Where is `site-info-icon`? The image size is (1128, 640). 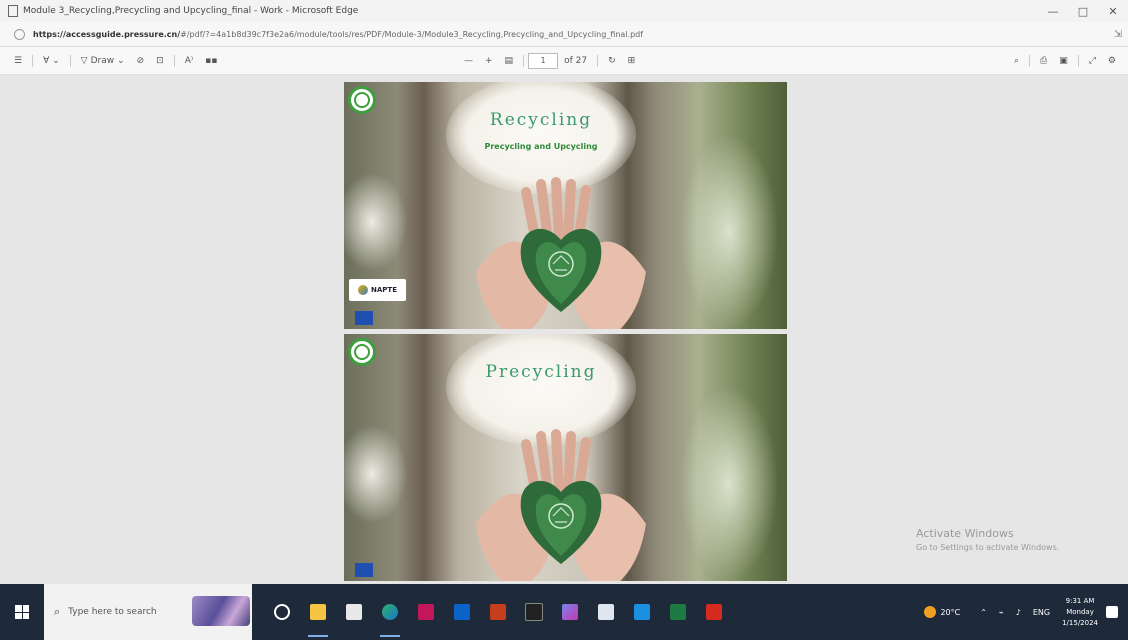
site-info-icon is located at coordinates (19, 34).